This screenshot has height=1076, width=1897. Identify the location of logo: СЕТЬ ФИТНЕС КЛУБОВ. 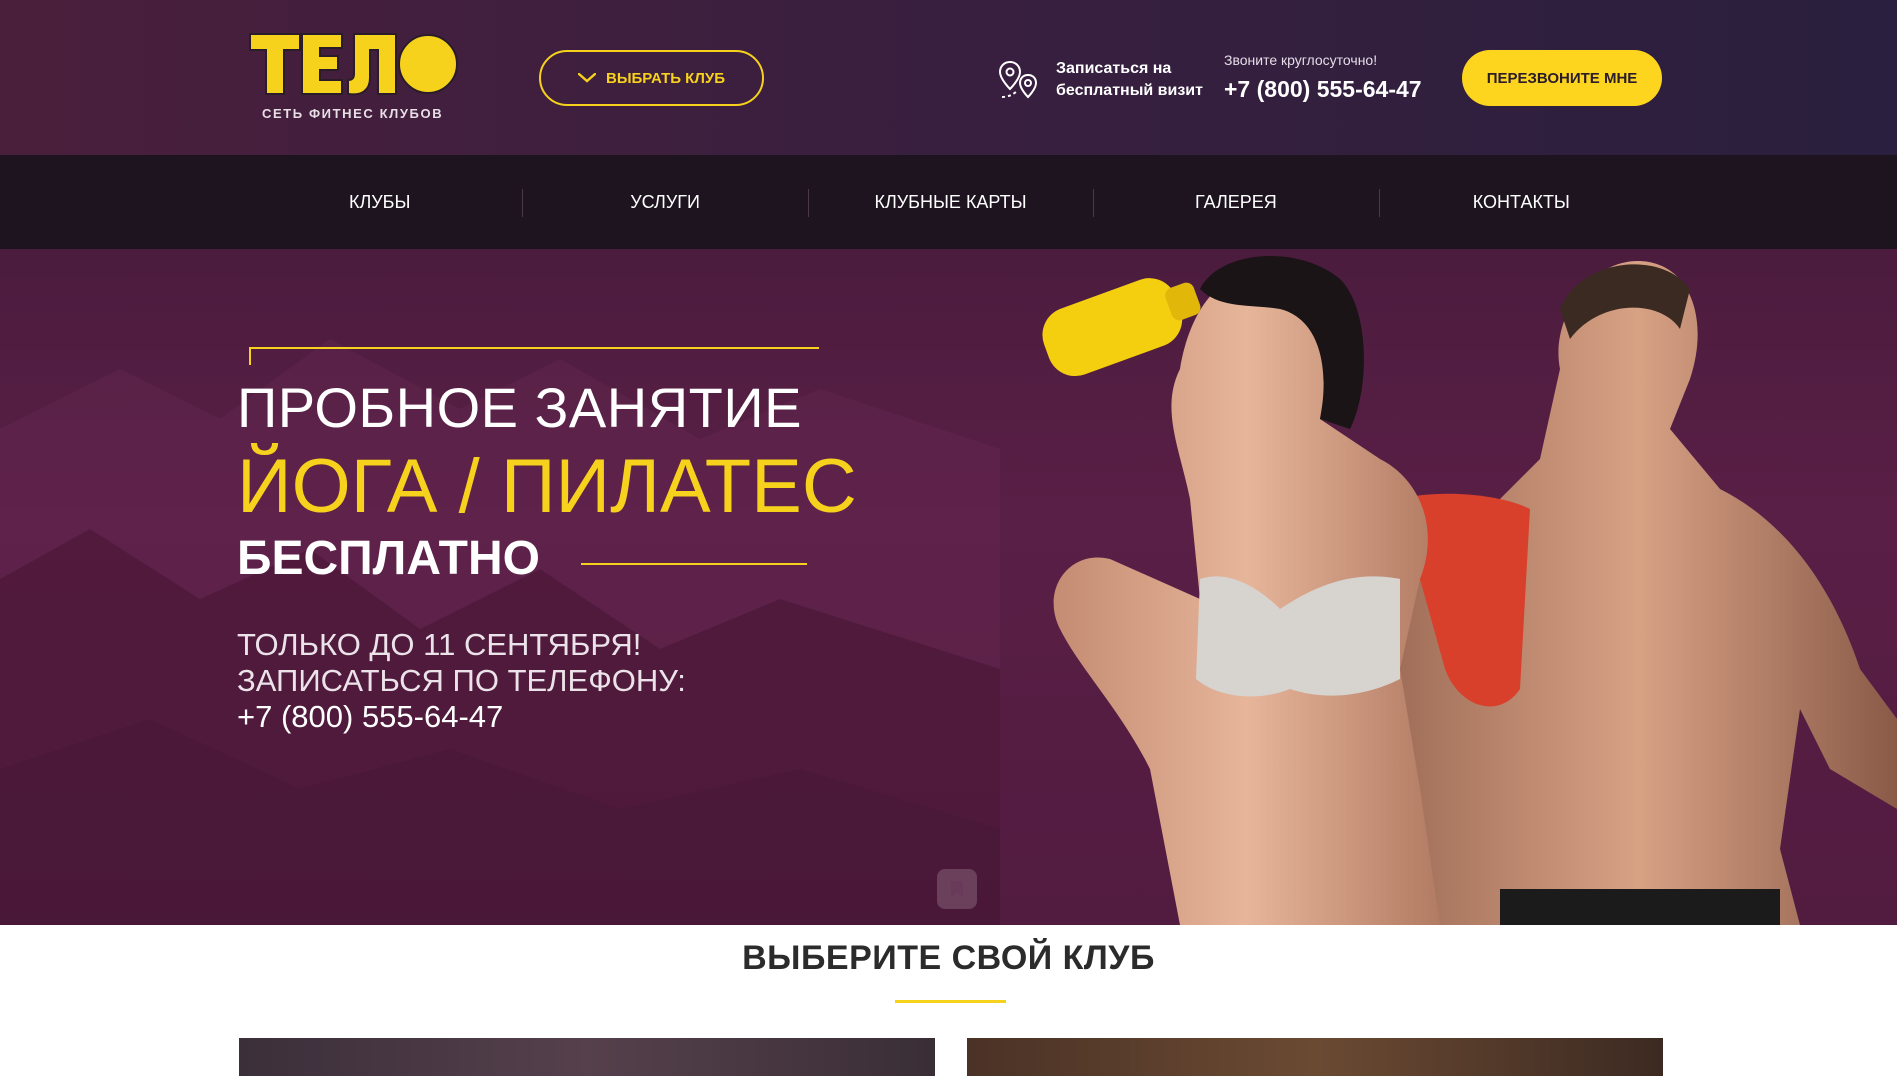
(353, 77).